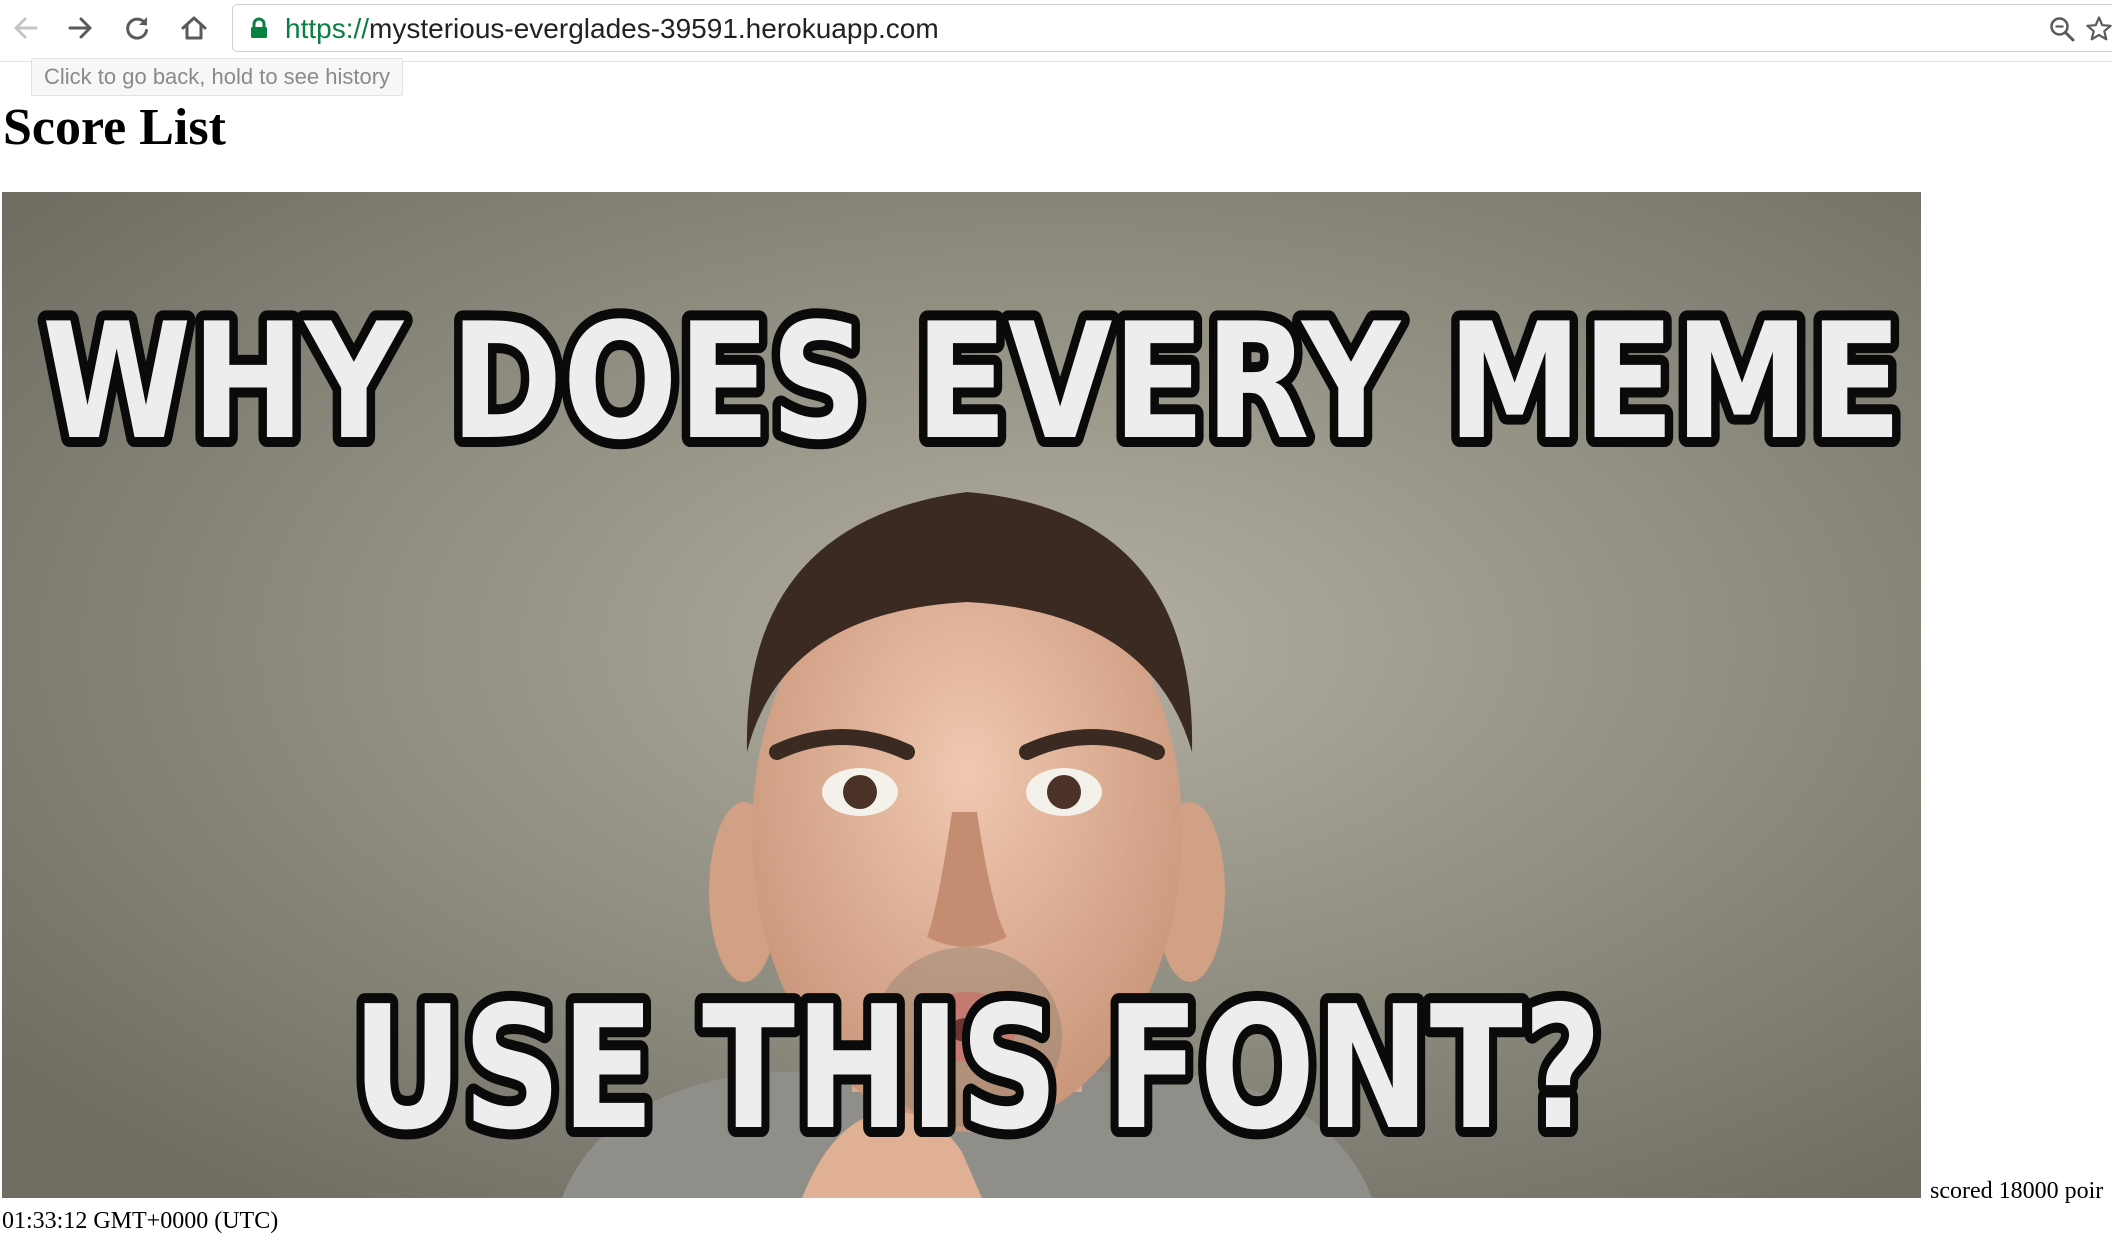  Describe the element at coordinates (977, 1069) in the screenshot. I see `meme-bottom-text: USE THIS FONT?` at that location.